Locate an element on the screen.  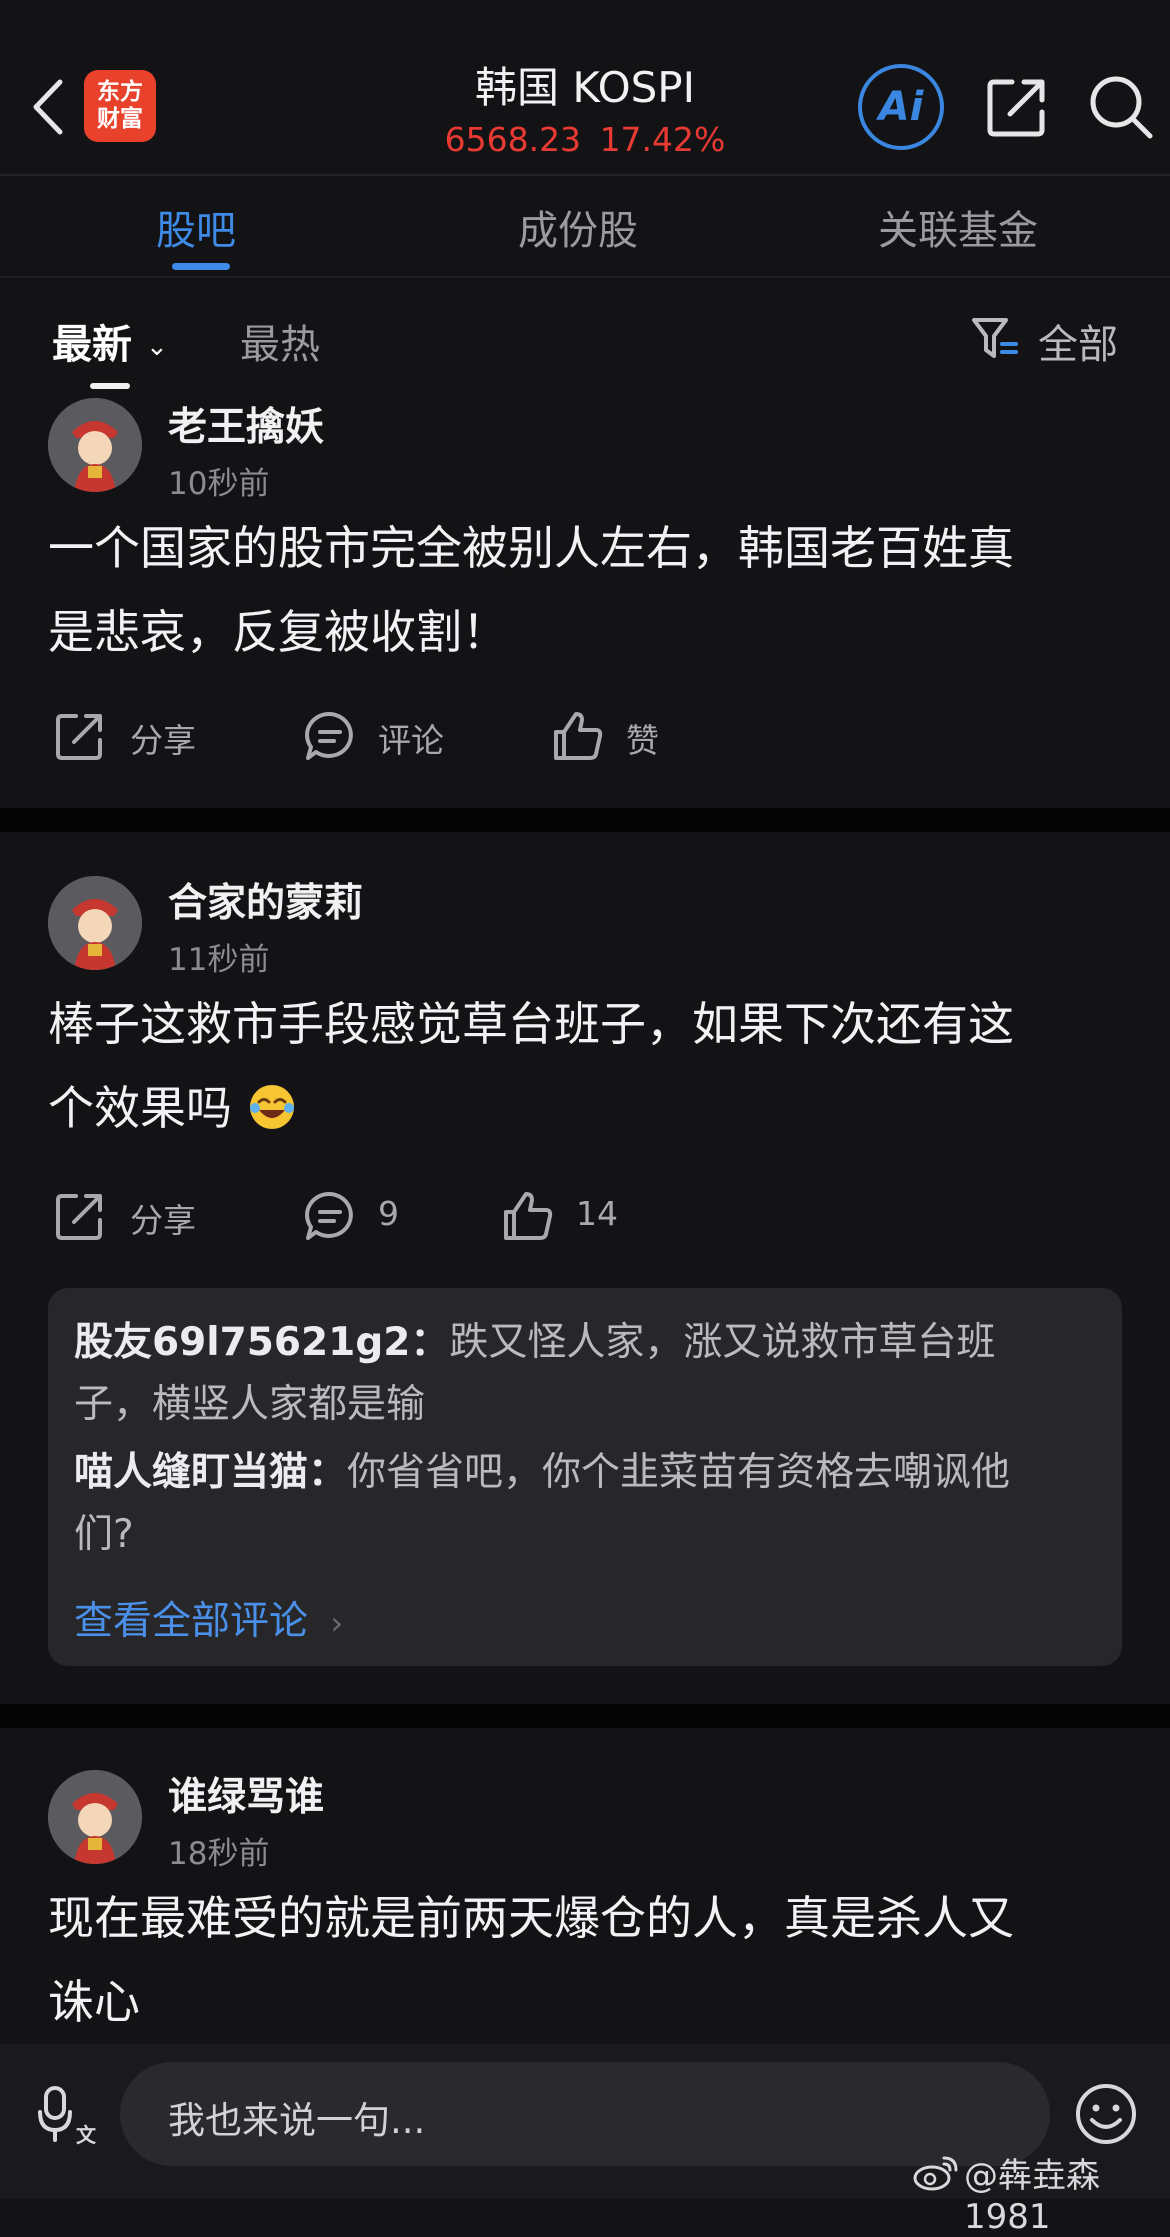
tab-guba: 股吧 is located at coordinates (196, 227).